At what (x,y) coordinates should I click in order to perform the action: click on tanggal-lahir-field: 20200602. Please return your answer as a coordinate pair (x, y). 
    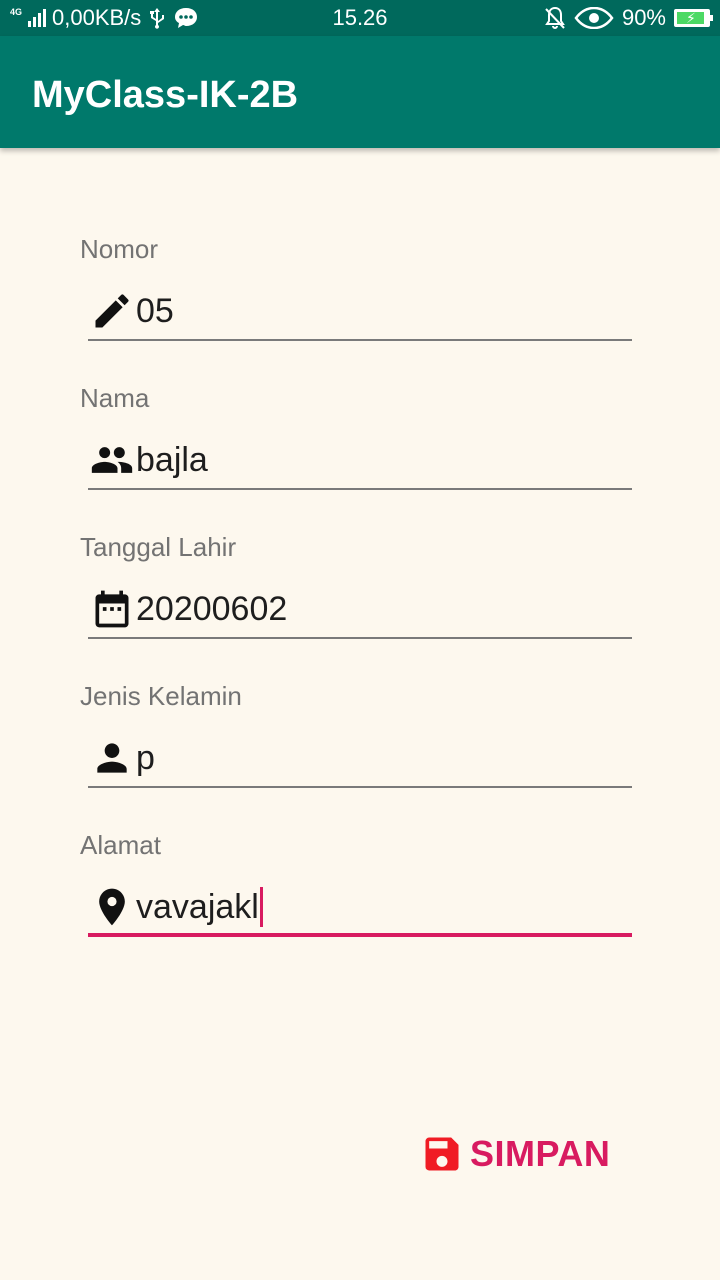
    Looking at the image, I should click on (360, 613).